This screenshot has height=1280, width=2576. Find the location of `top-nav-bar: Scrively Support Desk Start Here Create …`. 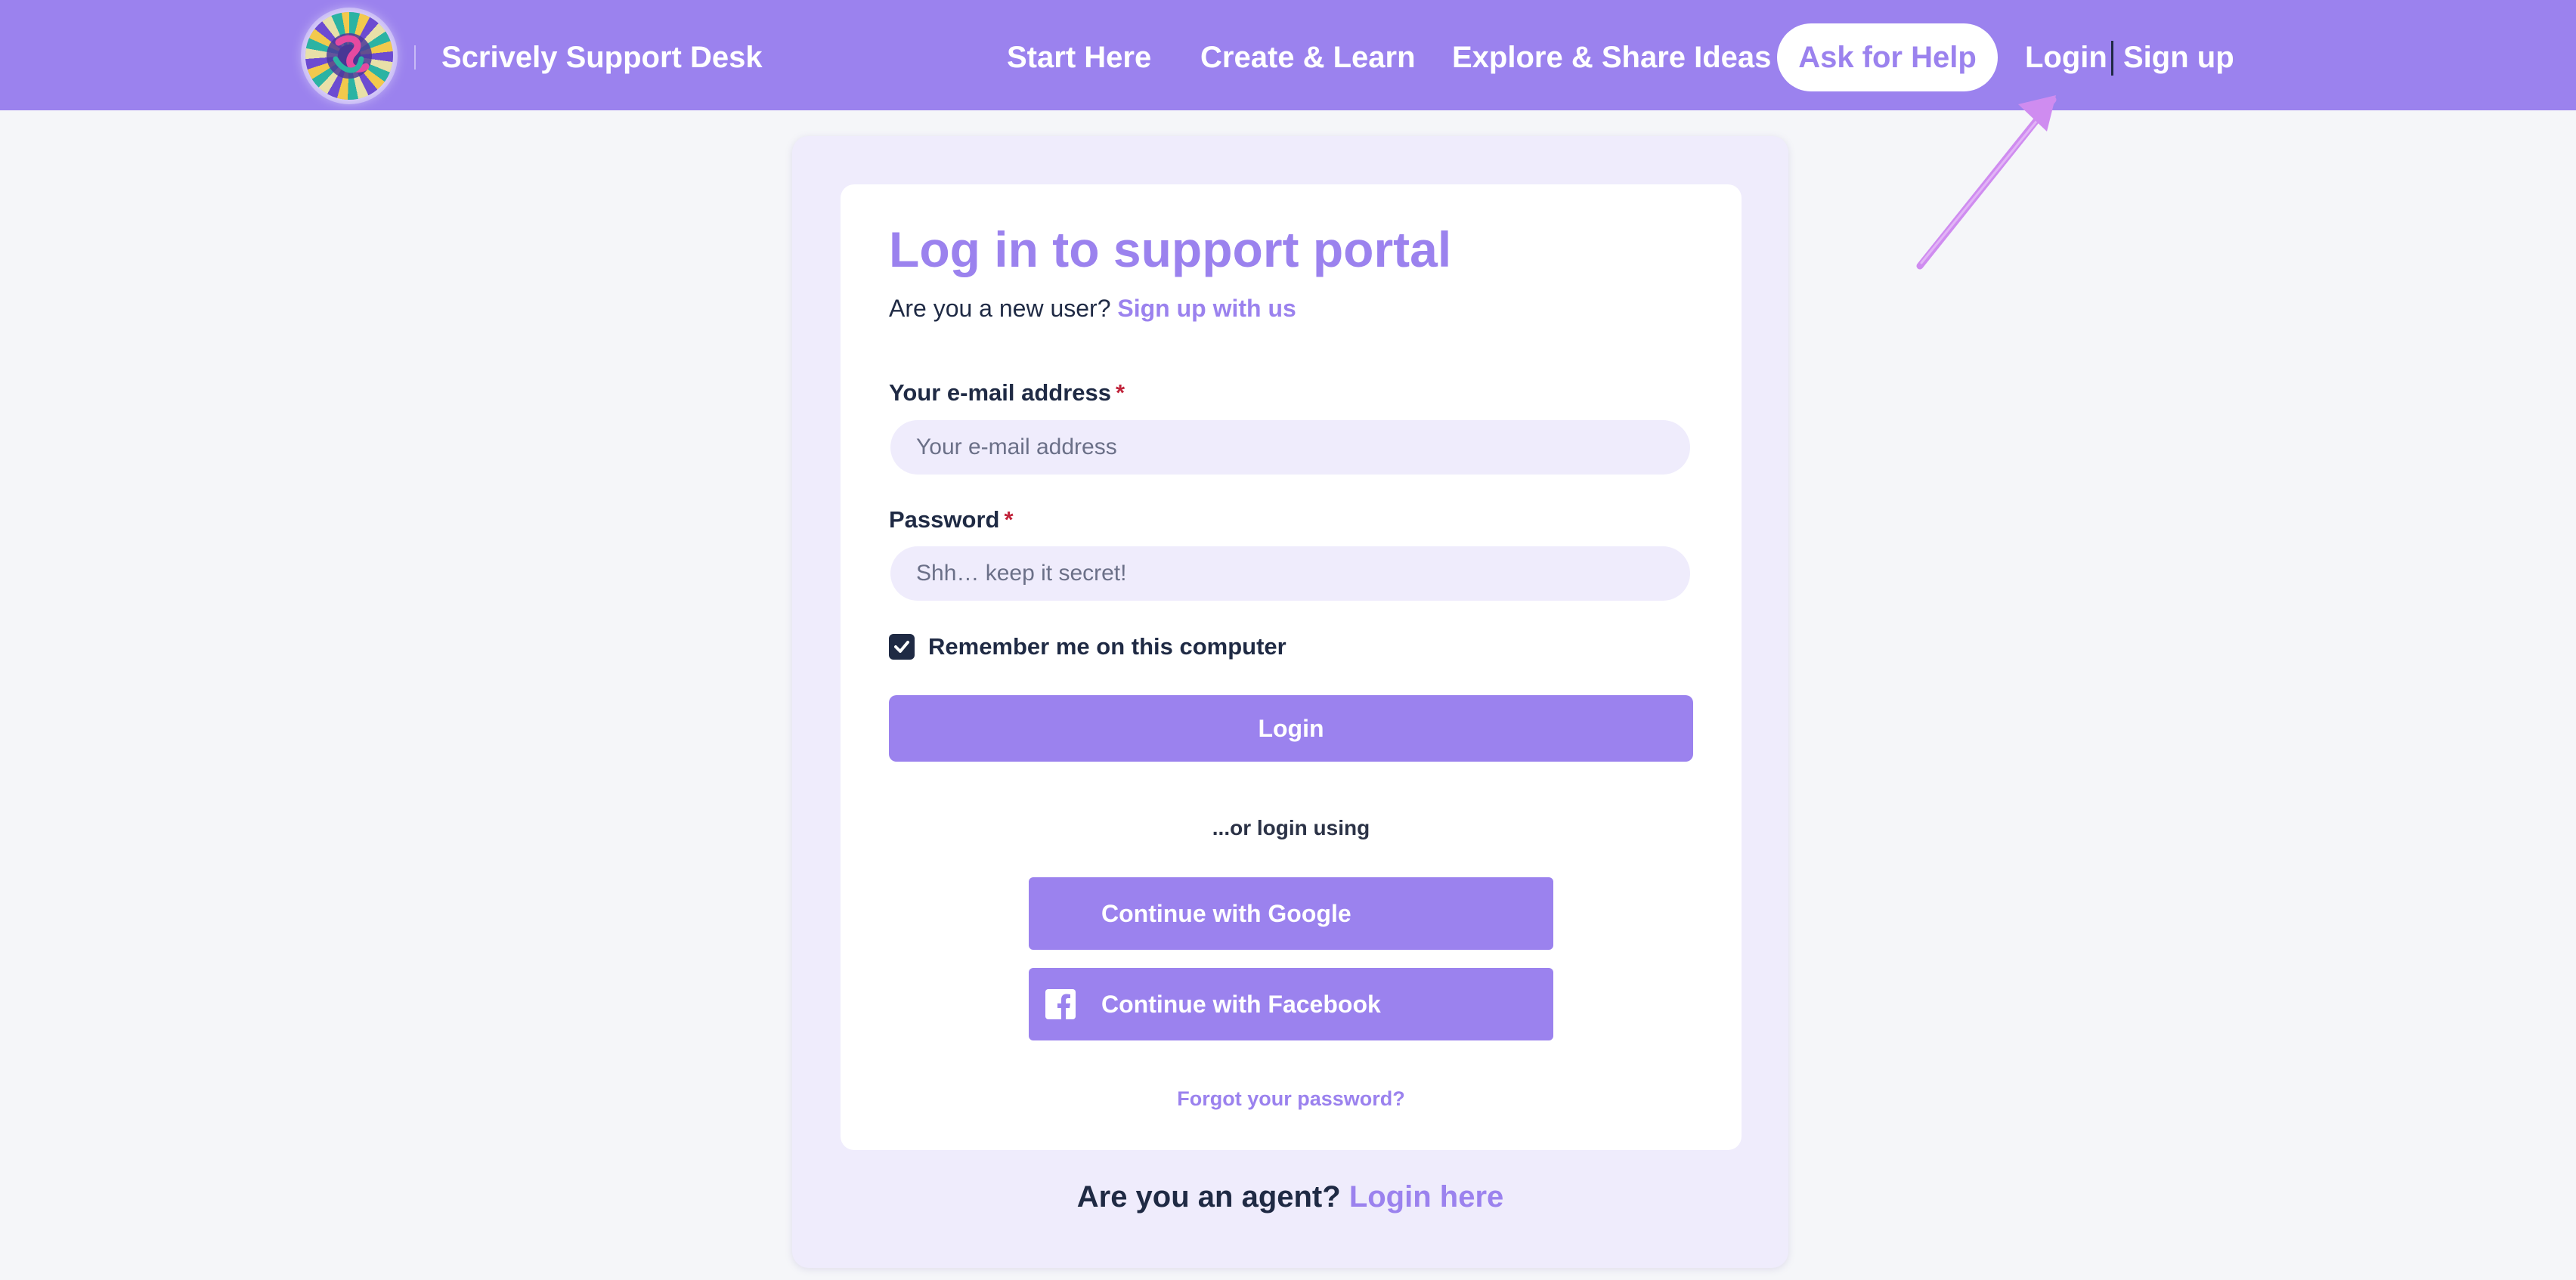

top-nav-bar: Scrively Support Desk Start Here Create … is located at coordinates (1288, 55).